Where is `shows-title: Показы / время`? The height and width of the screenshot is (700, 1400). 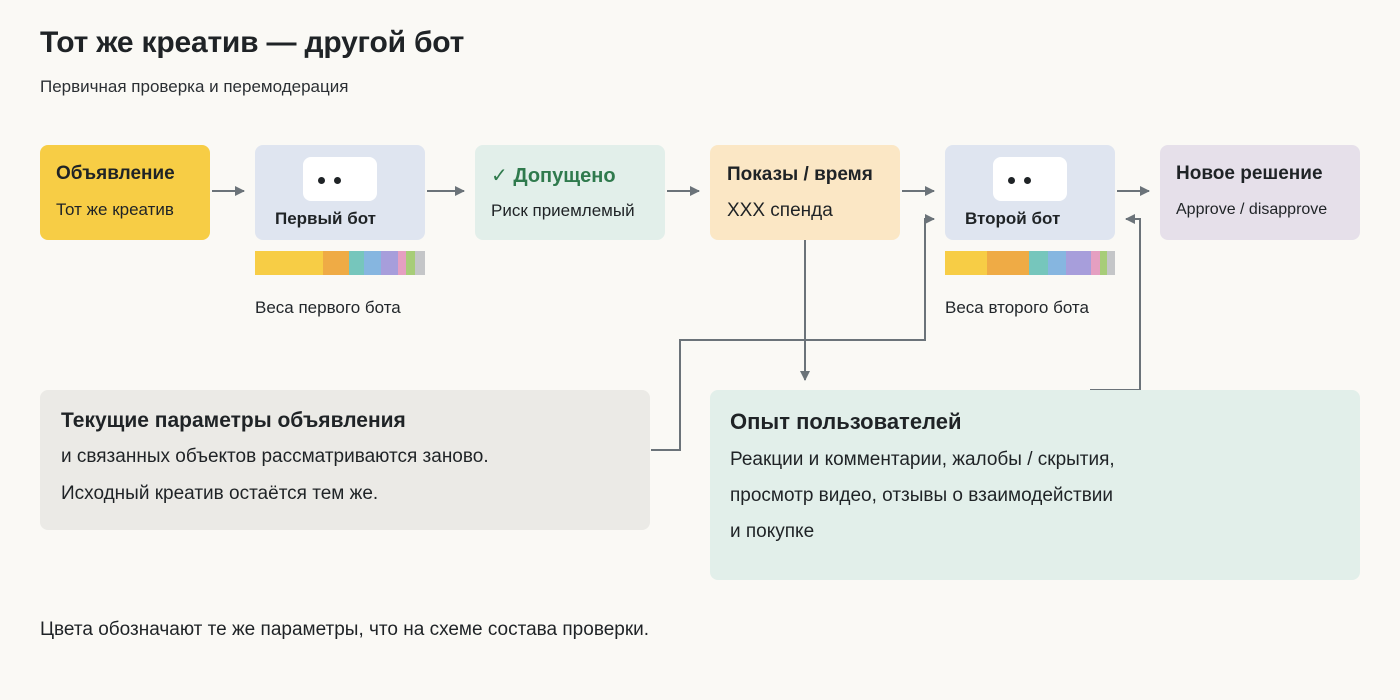
shows-title: Показы / время is located at coordinates (800, 174).